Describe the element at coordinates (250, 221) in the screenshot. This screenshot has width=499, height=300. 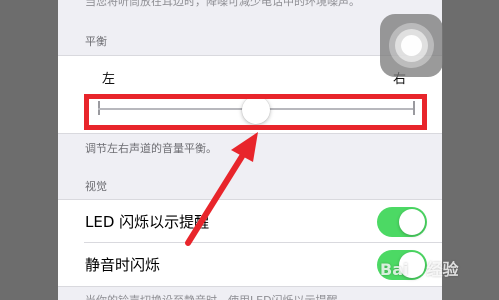
I see `led-flash-row: LED 闪烁以示提醒` at that location.